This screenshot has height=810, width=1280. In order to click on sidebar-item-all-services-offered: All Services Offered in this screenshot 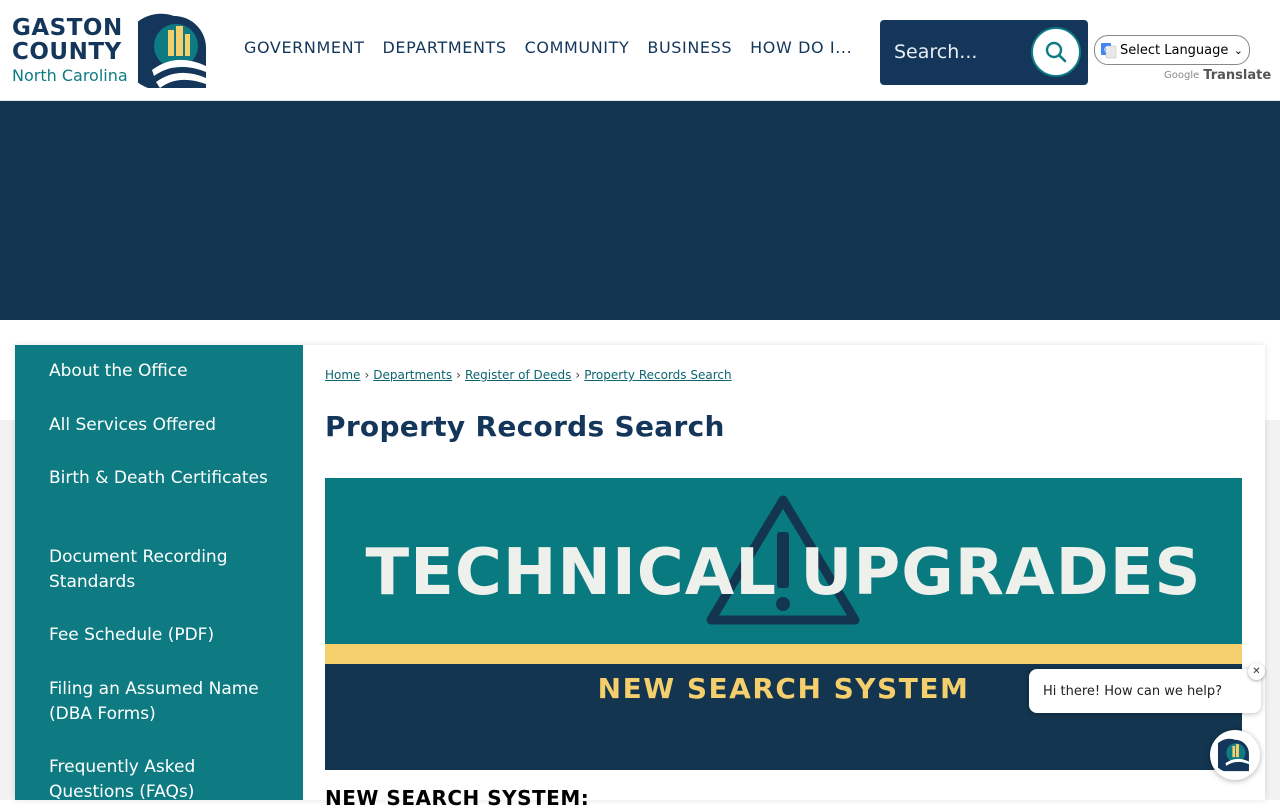, I will do `click(159, 425)`.